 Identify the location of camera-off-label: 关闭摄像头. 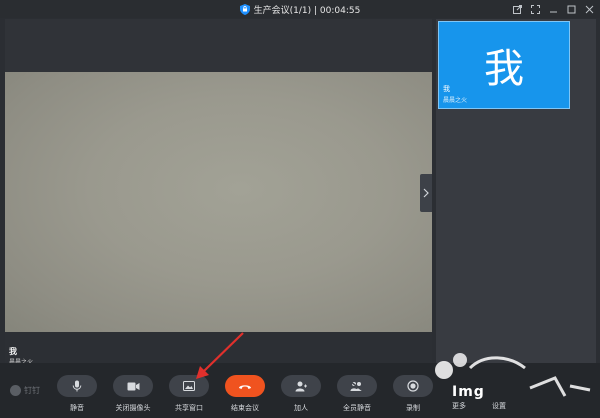
(133, 408).